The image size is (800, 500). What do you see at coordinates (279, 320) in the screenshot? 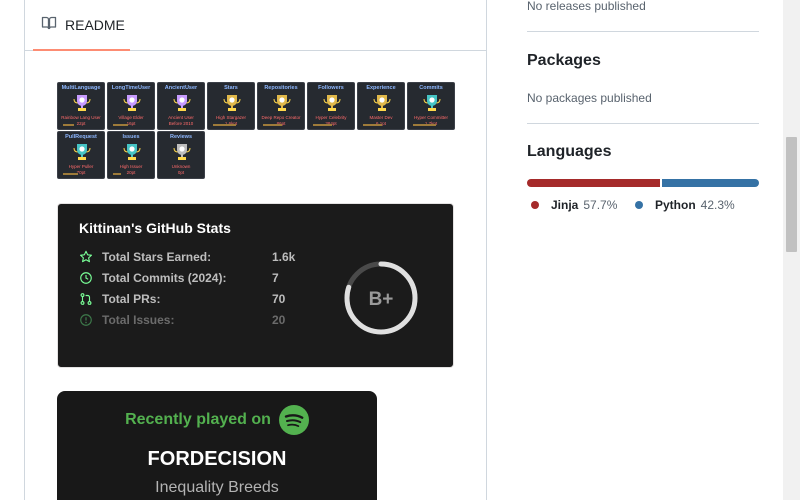
I see `stats-value: 20` at bounding box center [279, 320].